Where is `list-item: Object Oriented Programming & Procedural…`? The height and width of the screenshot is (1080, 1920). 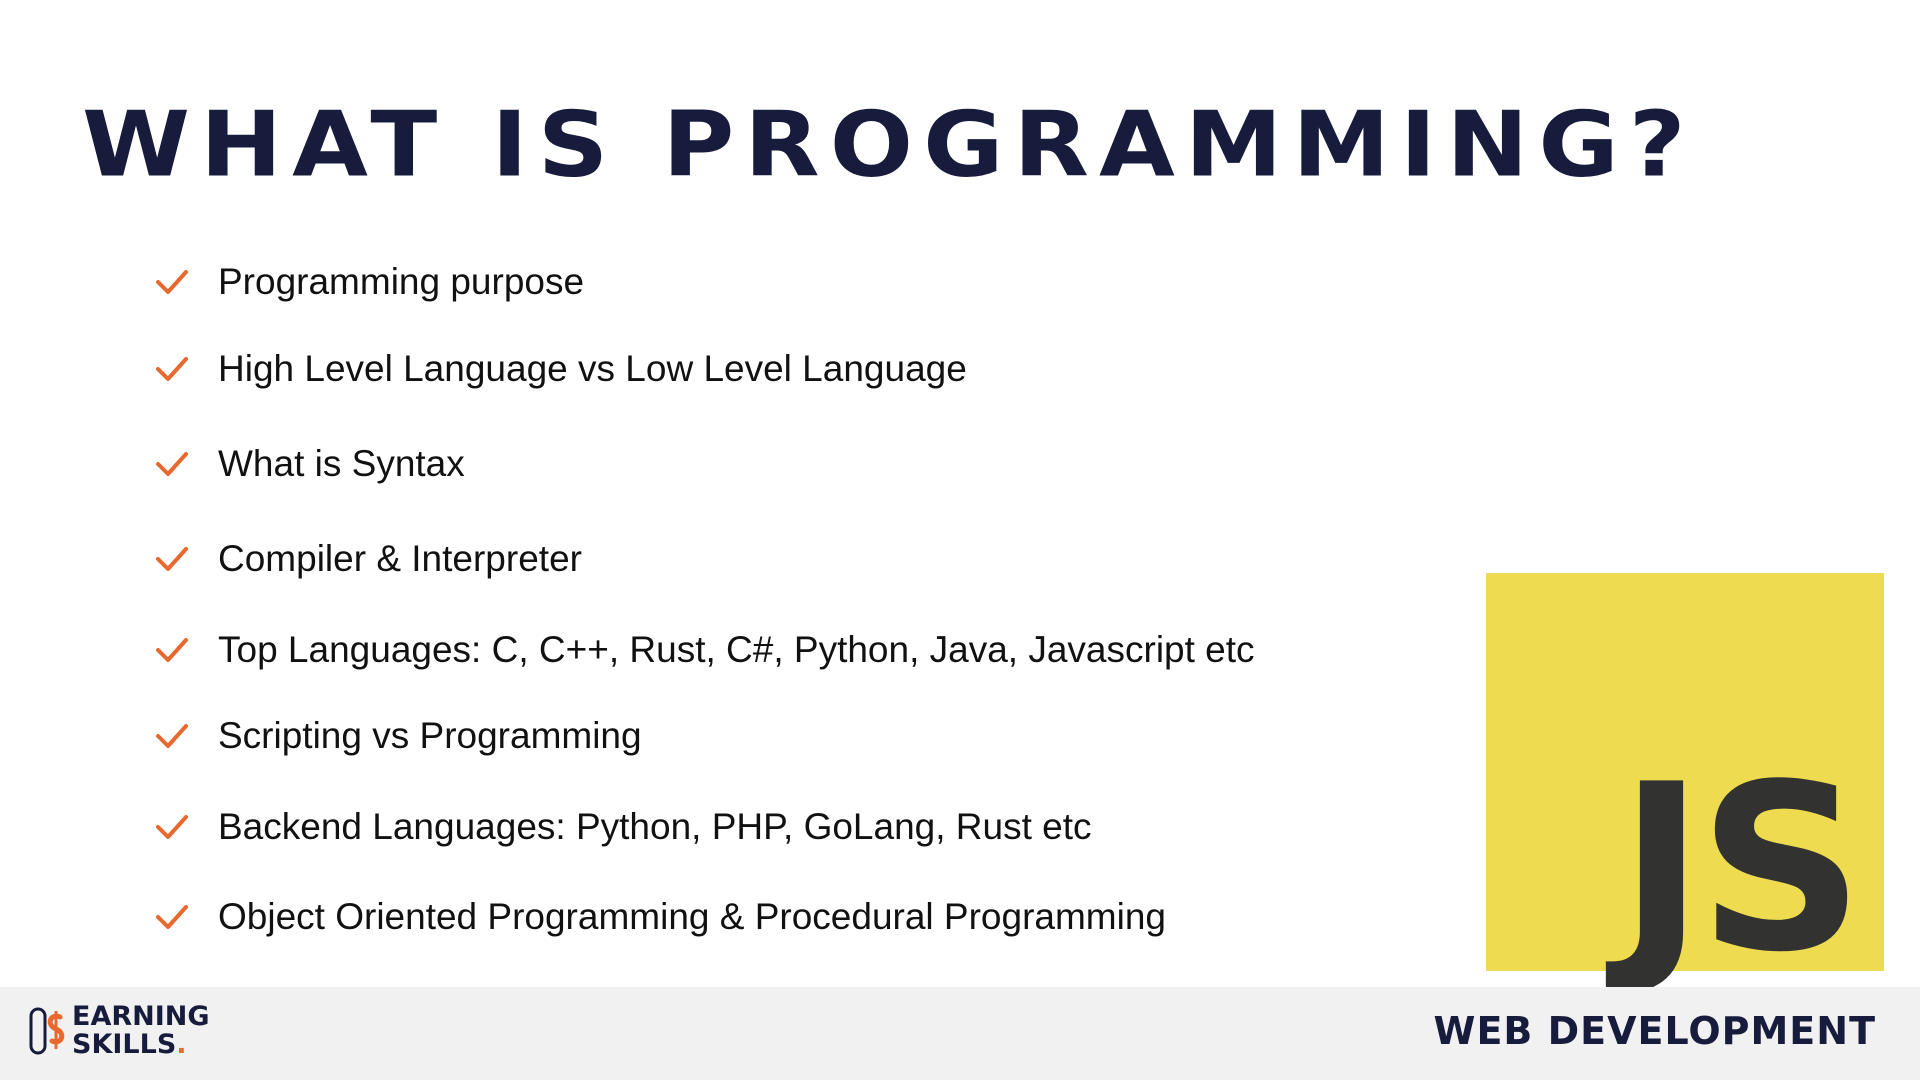
list-item: Object Oriented Programming & Procedural… is located at coordinates (659, 917).